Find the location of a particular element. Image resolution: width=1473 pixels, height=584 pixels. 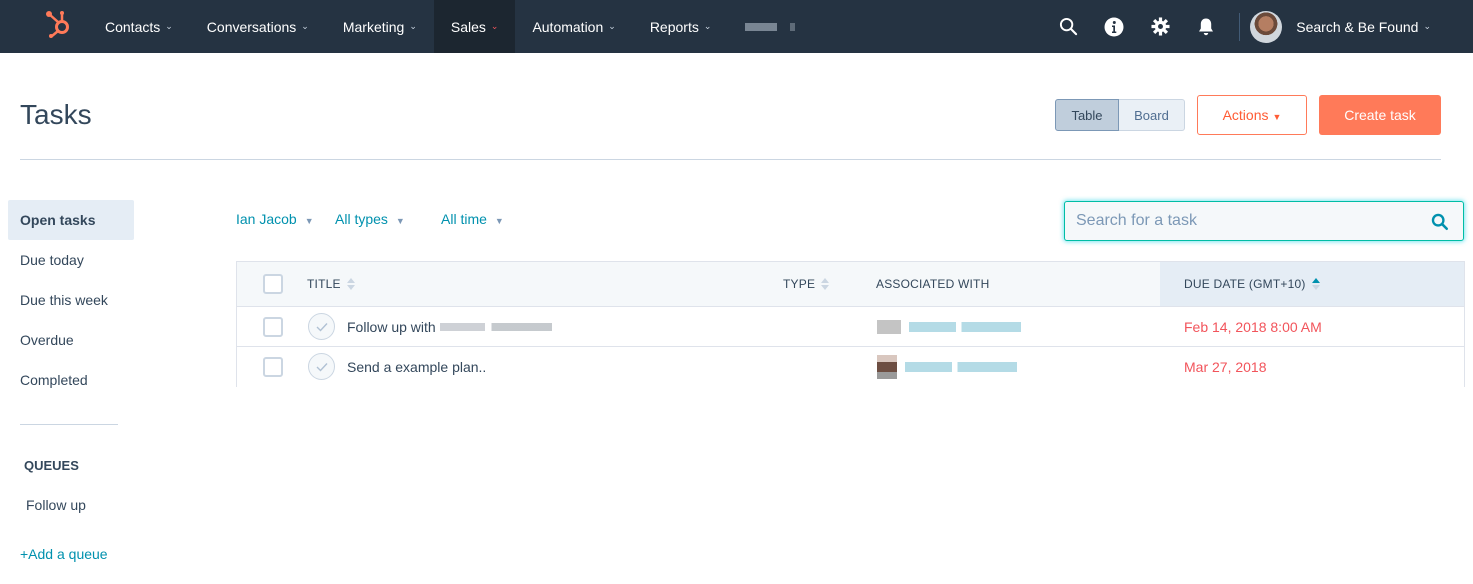

nav-conversations: Conversations ⌄ is located at coordinates (258, 26).